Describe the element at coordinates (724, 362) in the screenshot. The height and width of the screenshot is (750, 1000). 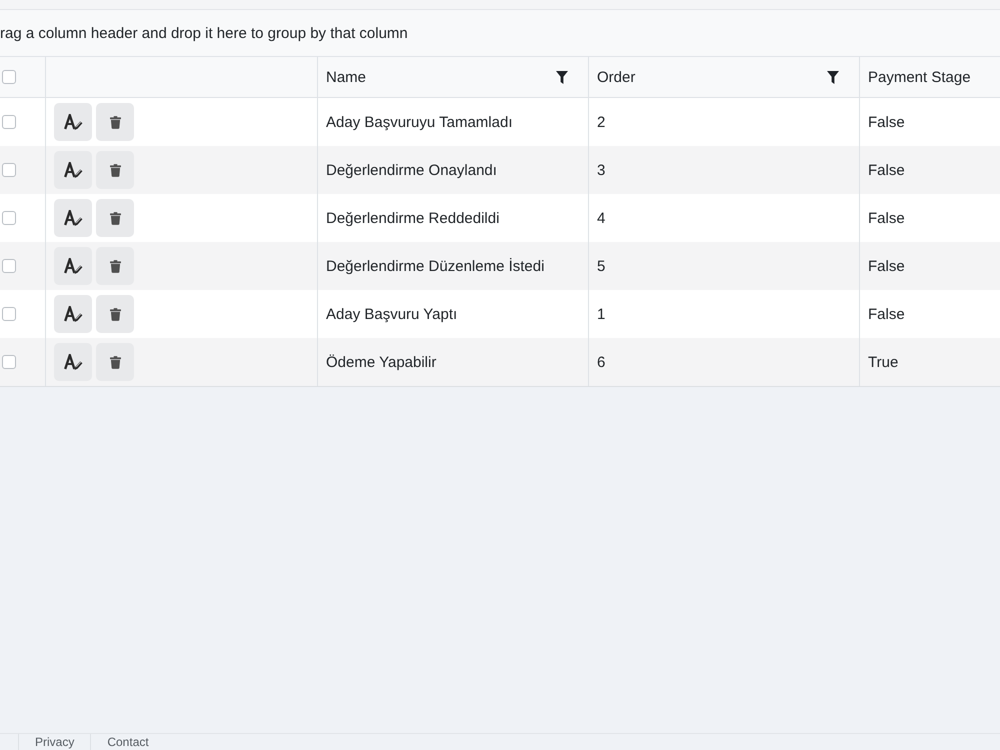
I see `table-cell: 6` at that location.